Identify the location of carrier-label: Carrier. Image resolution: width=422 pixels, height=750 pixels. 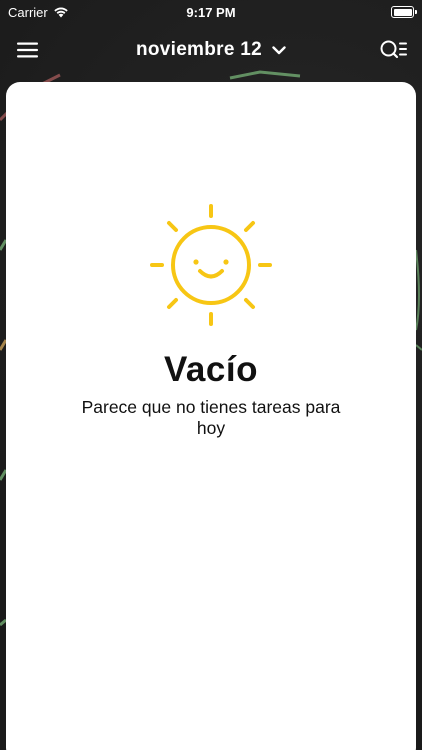
(28, 12).